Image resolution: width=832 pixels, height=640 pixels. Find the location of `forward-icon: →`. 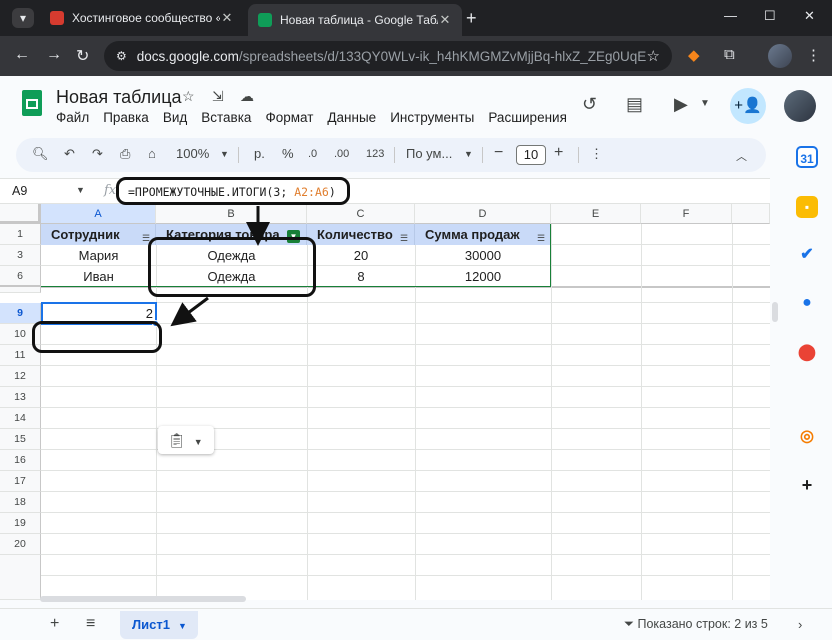

forward-icon: → is located at coordinates (54, 55).